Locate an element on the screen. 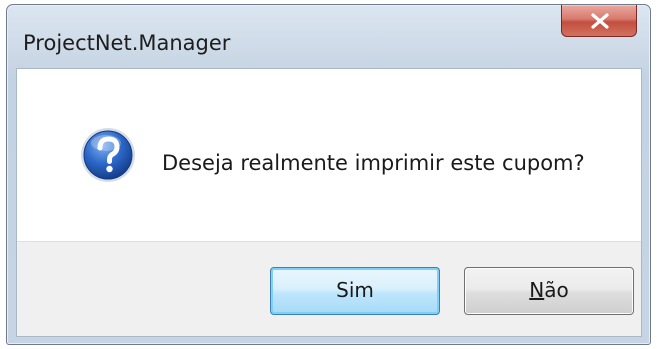 This screenshot has width=657, height=349. question-icon is located at coordinates (108, 155).